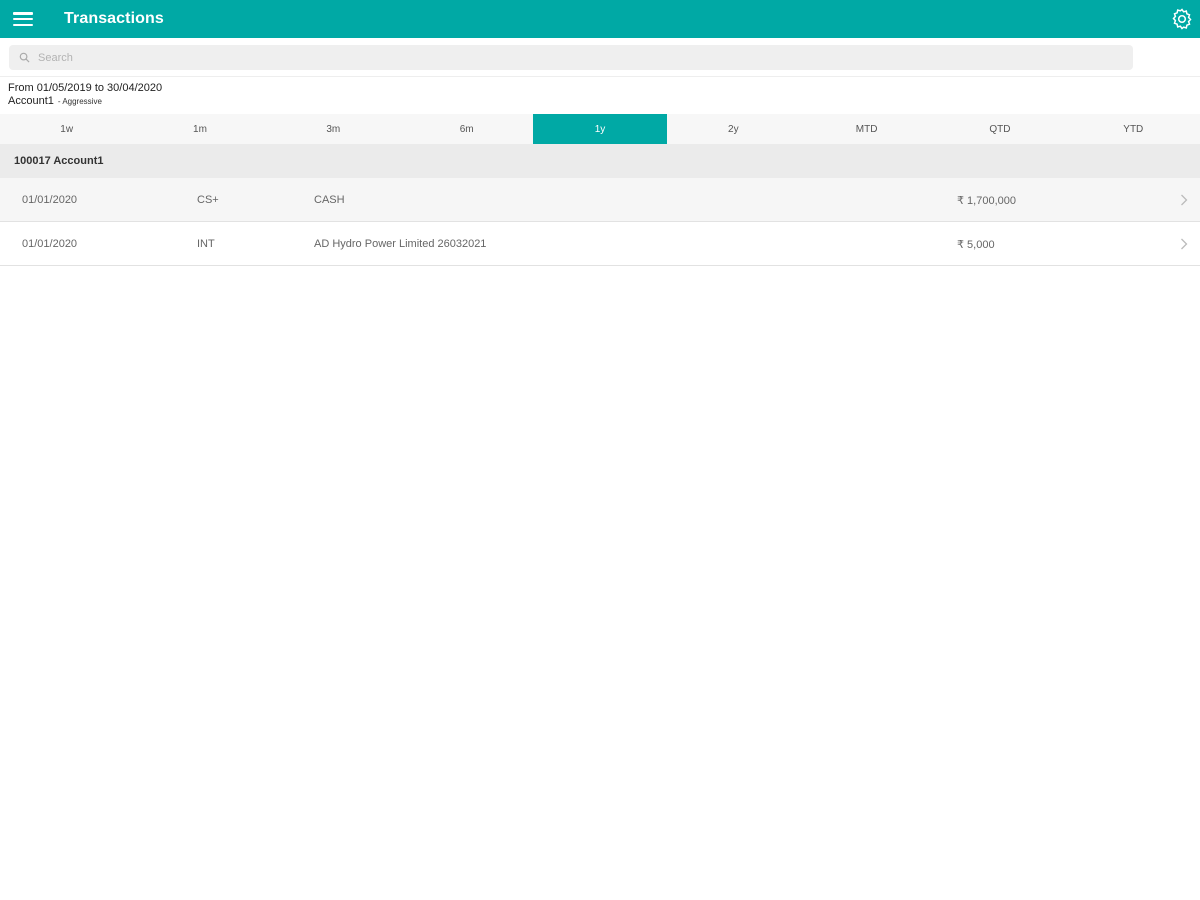  Describe the element at coordinates (466, 129) in the screenshot. I see `tab-6m: 6m` at that location.